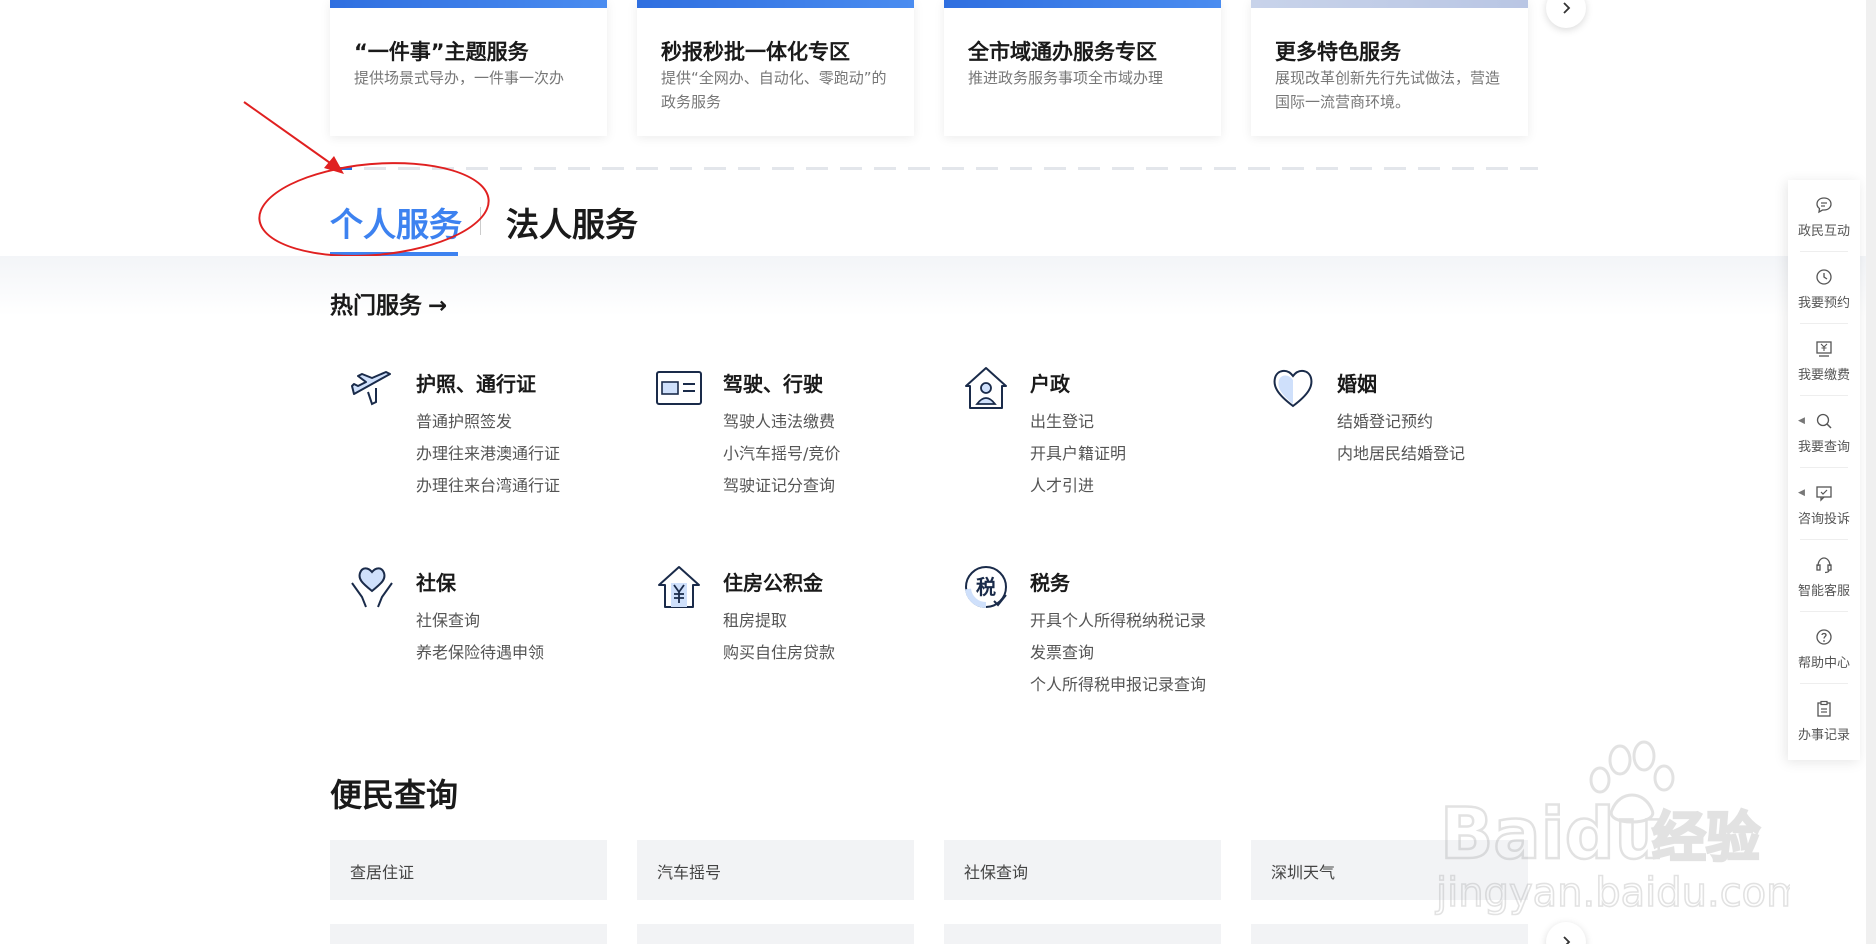 Image resolution: width=1876 pixels, height=944 pixels. I want to click on service-link: 内地居民结婚登记, so click(1401, 454).